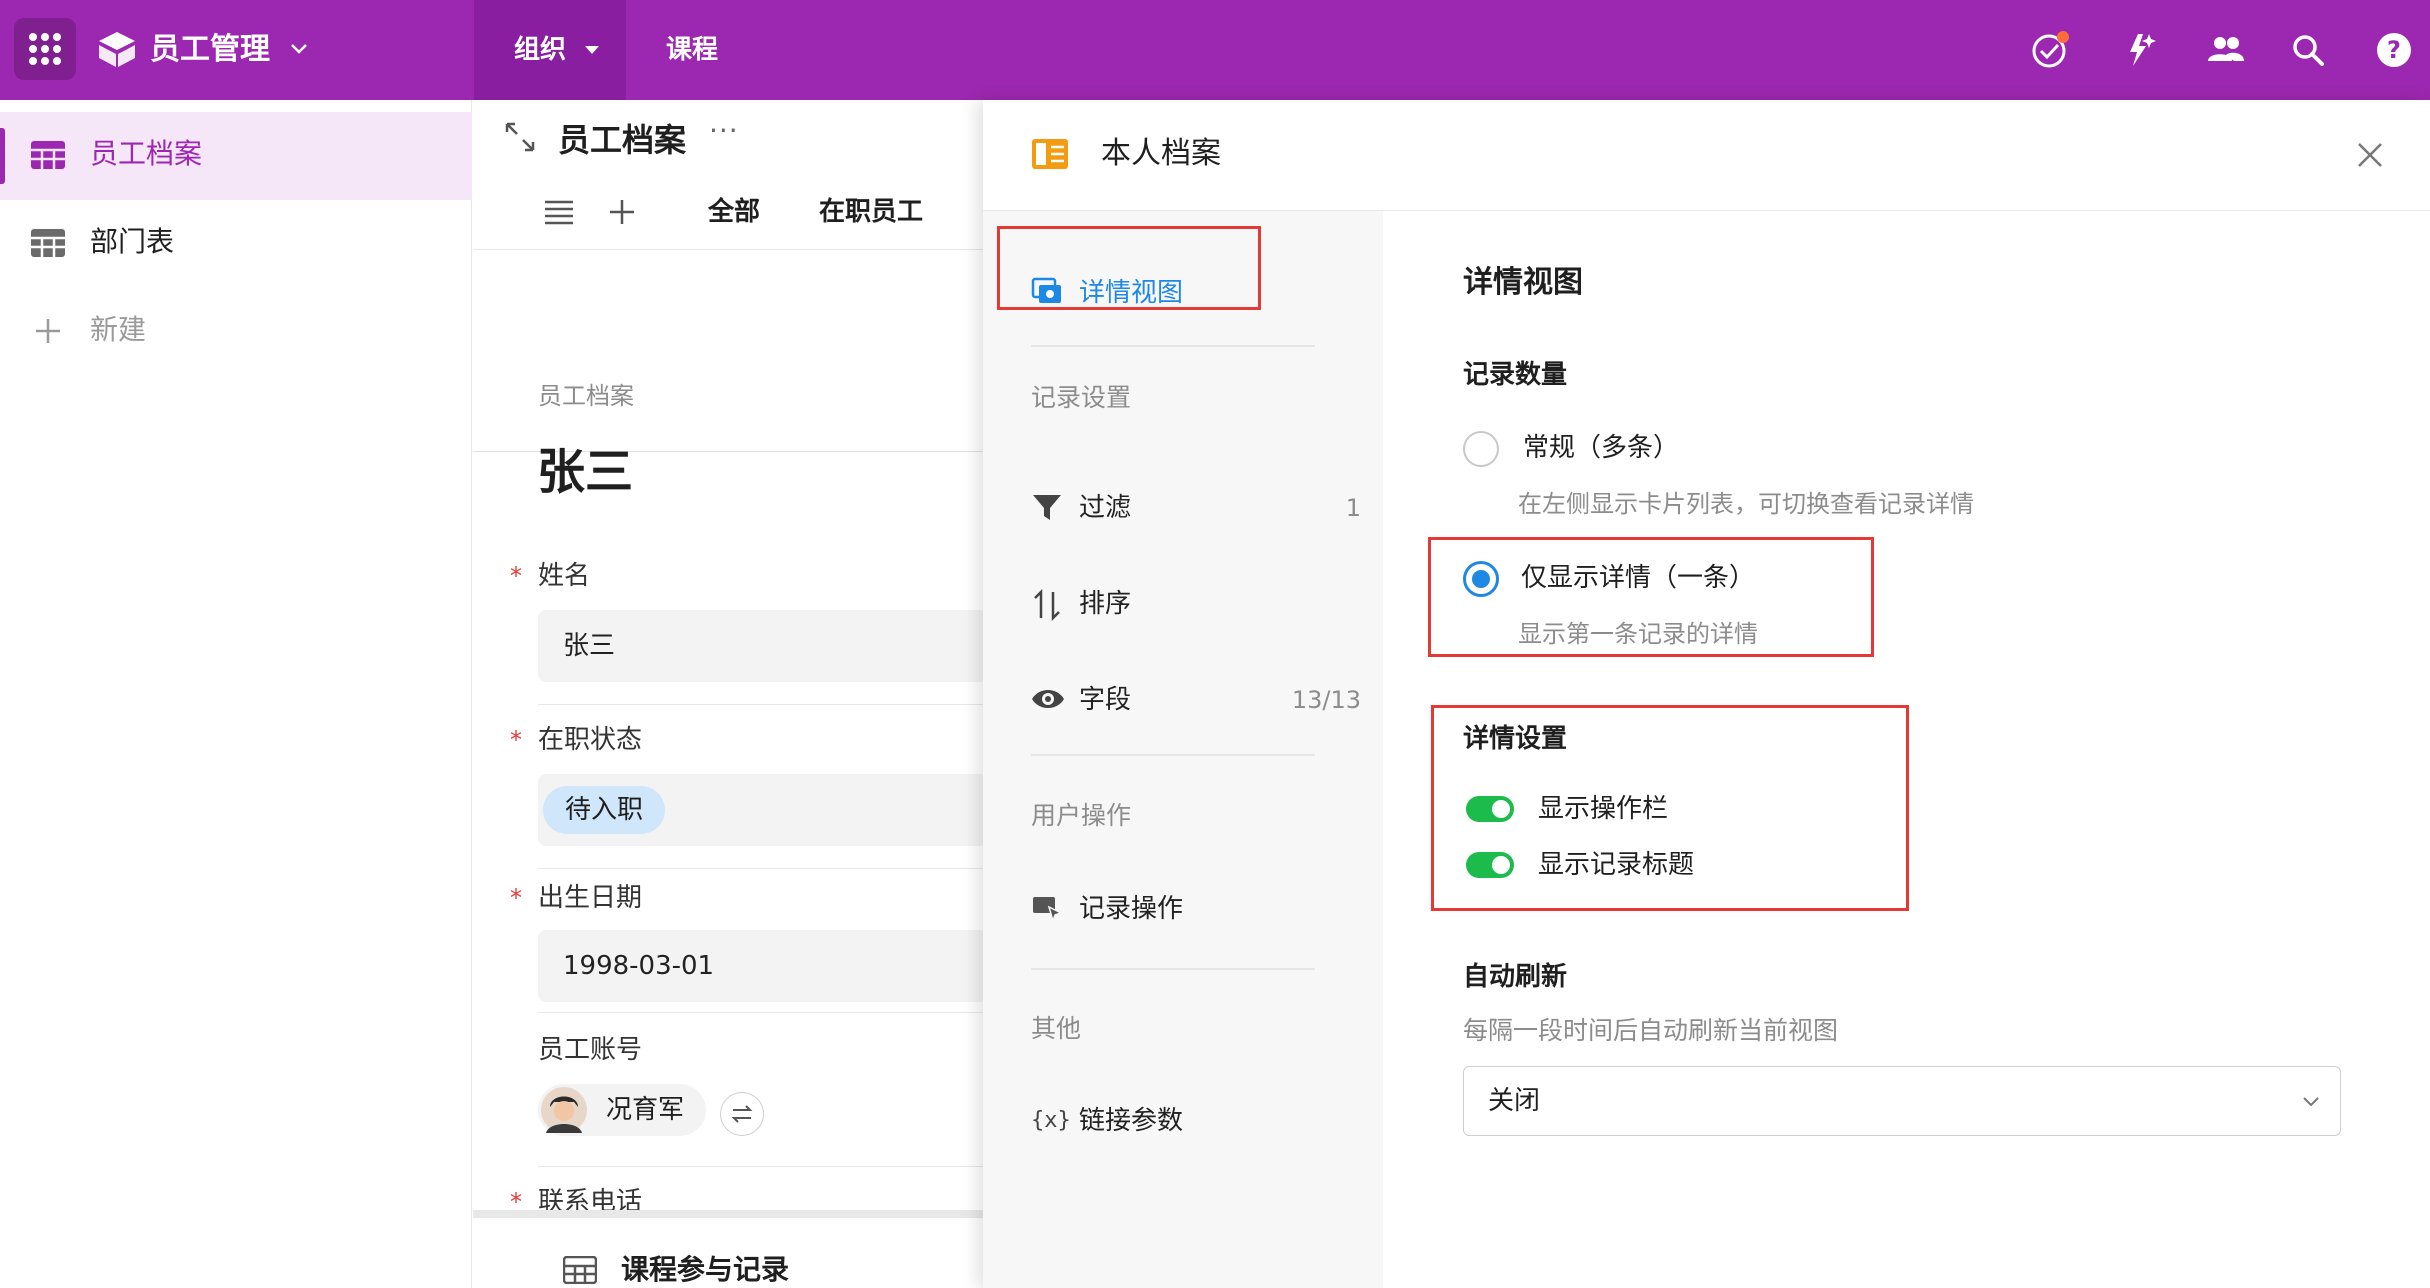 This screenshot has width=2430, height=1288. I want to click on top-navigation-bar: 员工管理 组织 课程 ?, so click(1215, 50).